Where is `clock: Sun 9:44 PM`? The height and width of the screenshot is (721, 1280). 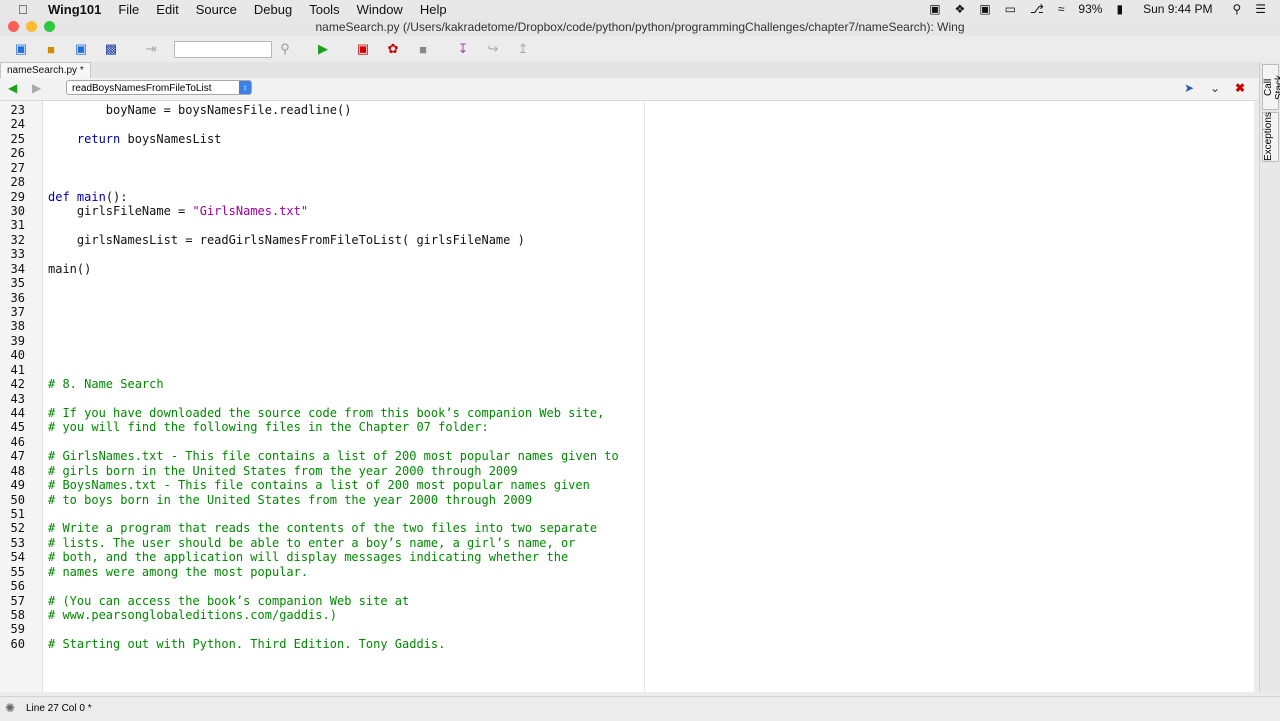
clock: Sun 9:44 PM is located at coordinates (1177, 9).